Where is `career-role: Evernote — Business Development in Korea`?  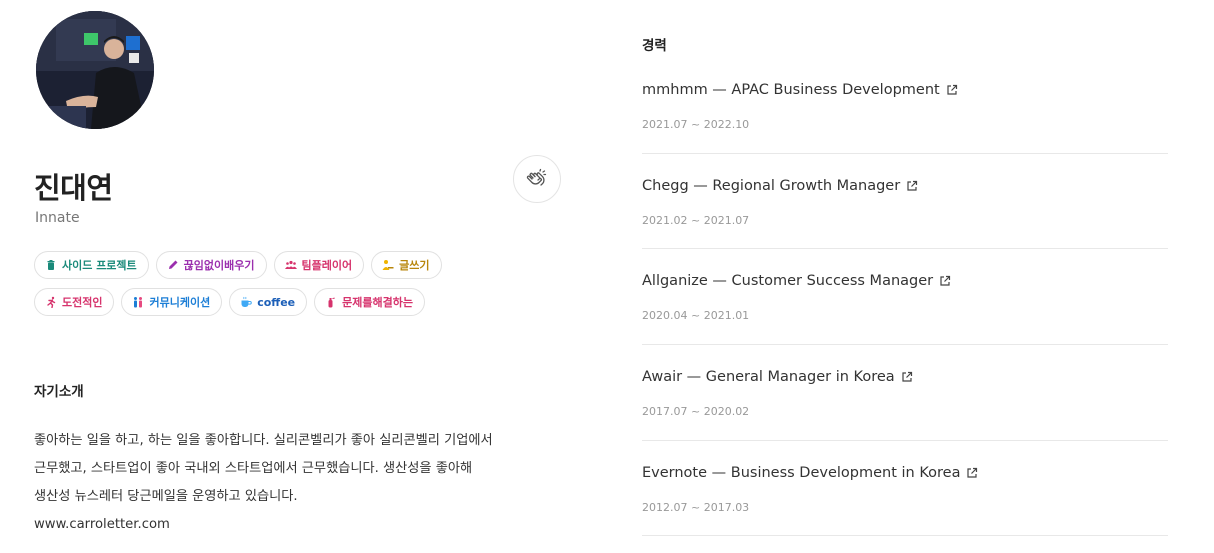
career-role: Evernote — Business Development in Korea is located at coordinates (801, 472).